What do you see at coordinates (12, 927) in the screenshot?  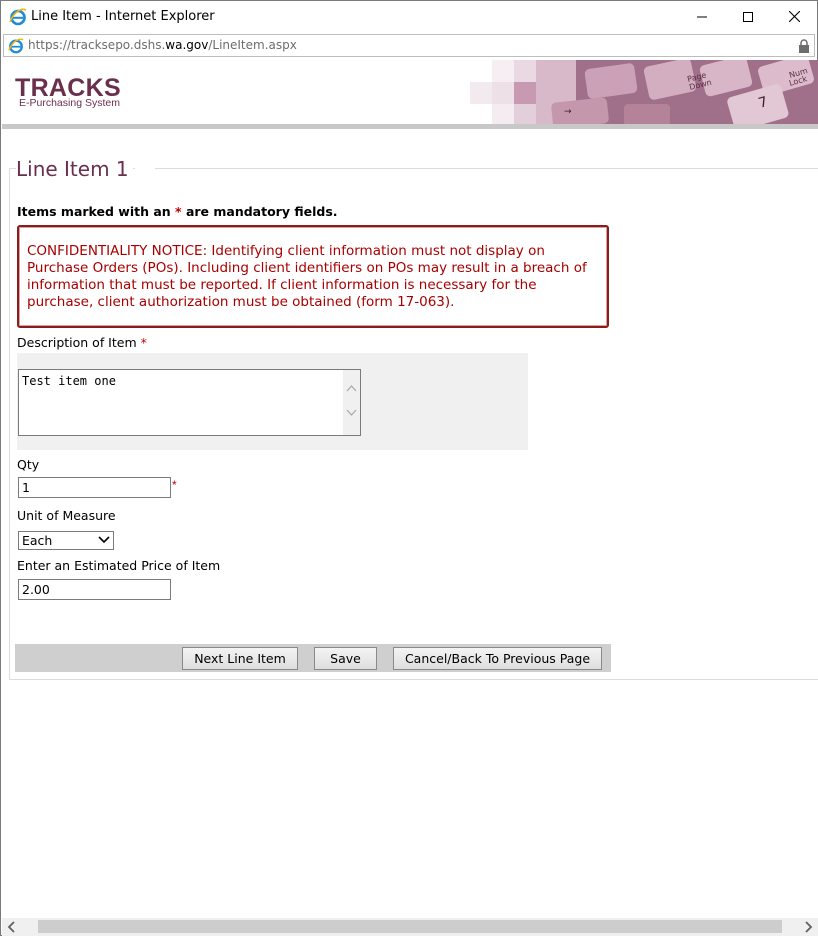 I see `scroll-left-icon` at bounding box center [12, 927].